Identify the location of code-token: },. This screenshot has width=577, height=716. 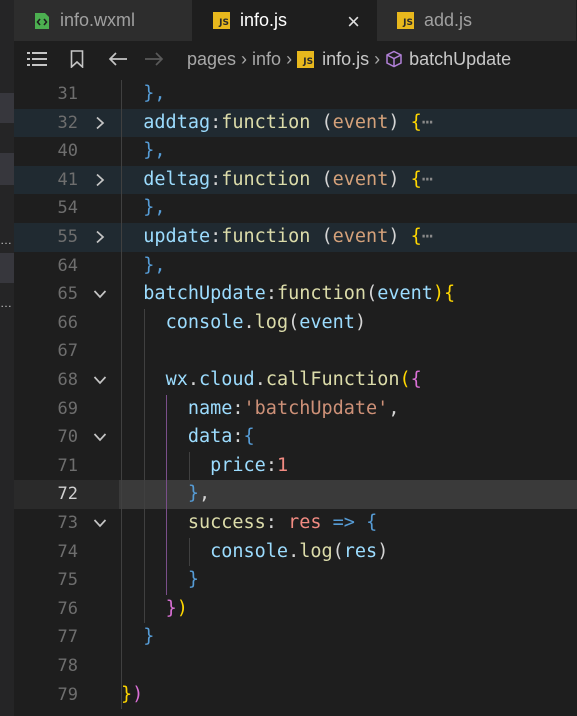
(154, 151).